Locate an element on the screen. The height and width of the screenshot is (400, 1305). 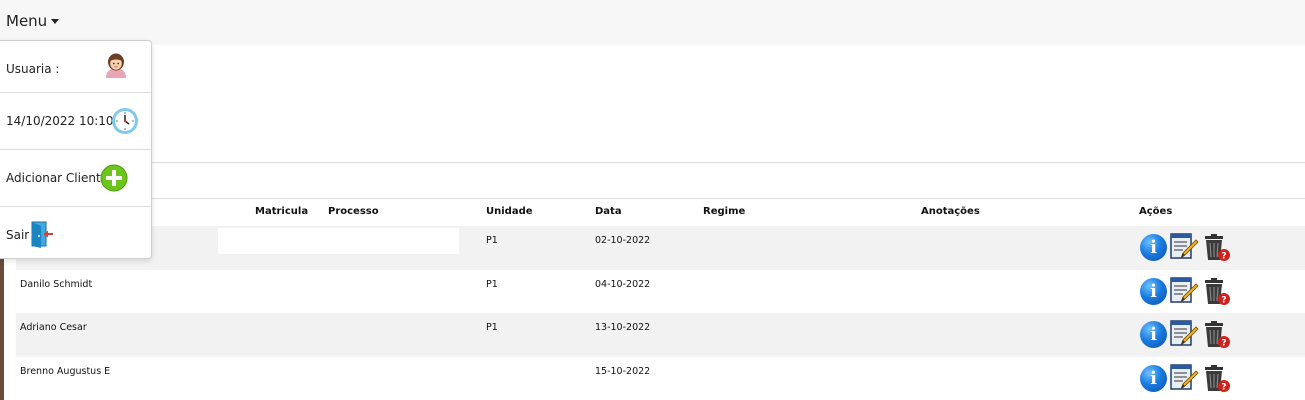
table-row: Adriano Cesar P1 13-10-2022 i ? is located at coordinates (660, 335).